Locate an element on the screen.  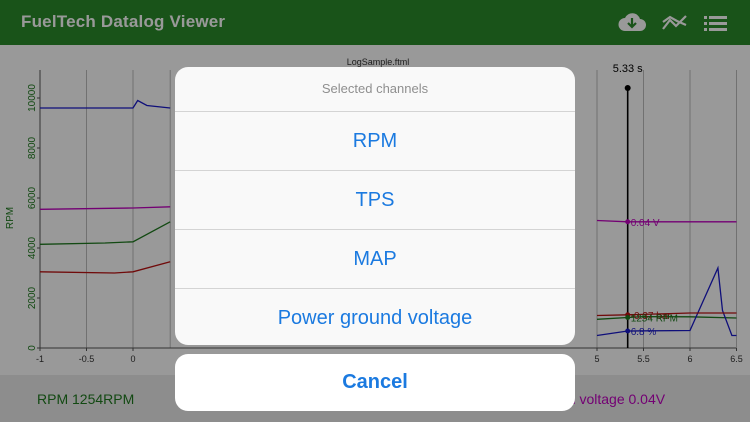
channel-option-map: MAP is located at coordinates (375, 259).